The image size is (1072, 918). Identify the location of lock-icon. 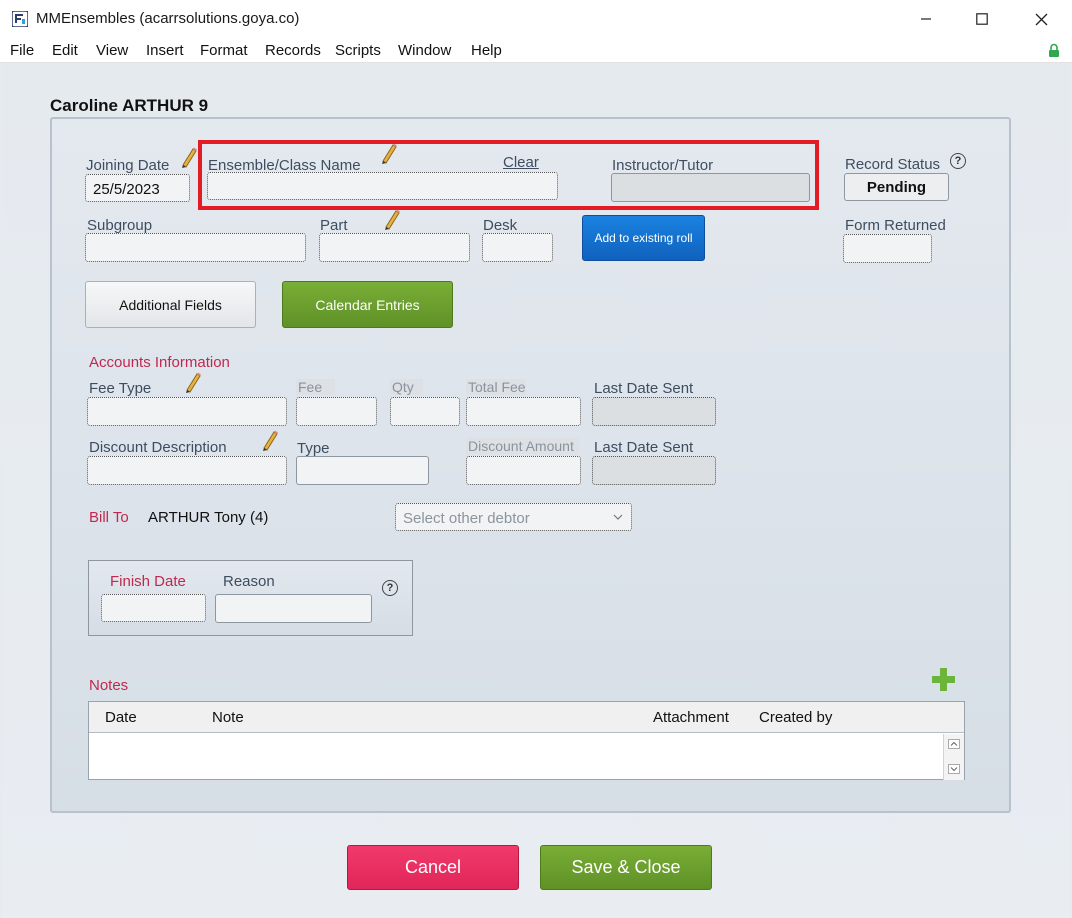
(1054, 50).